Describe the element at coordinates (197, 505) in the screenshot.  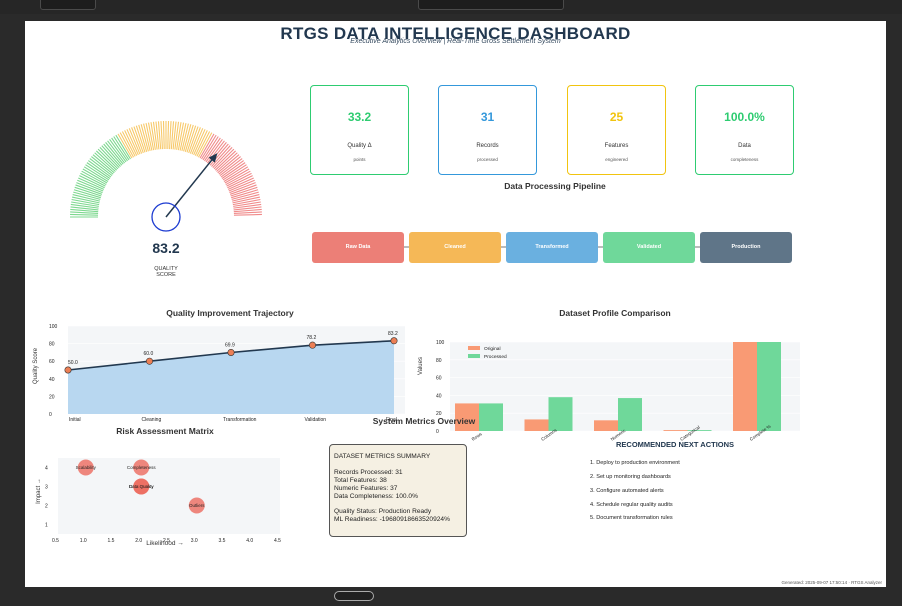
I see `risk-point-label: Outliers` at that location.